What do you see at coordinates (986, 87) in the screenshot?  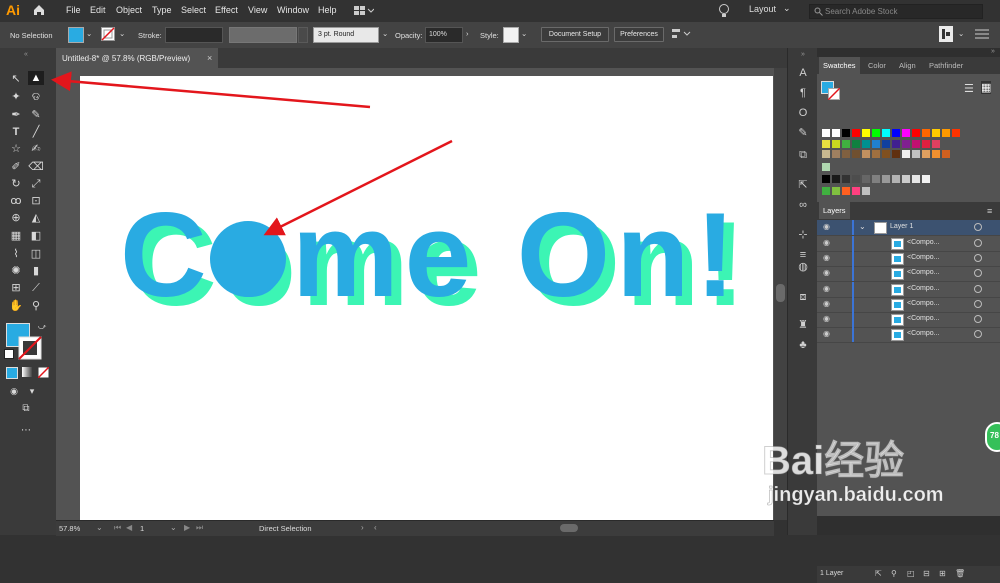 I see `grid-view-icon: ▦` at bounding box center [986, 87].